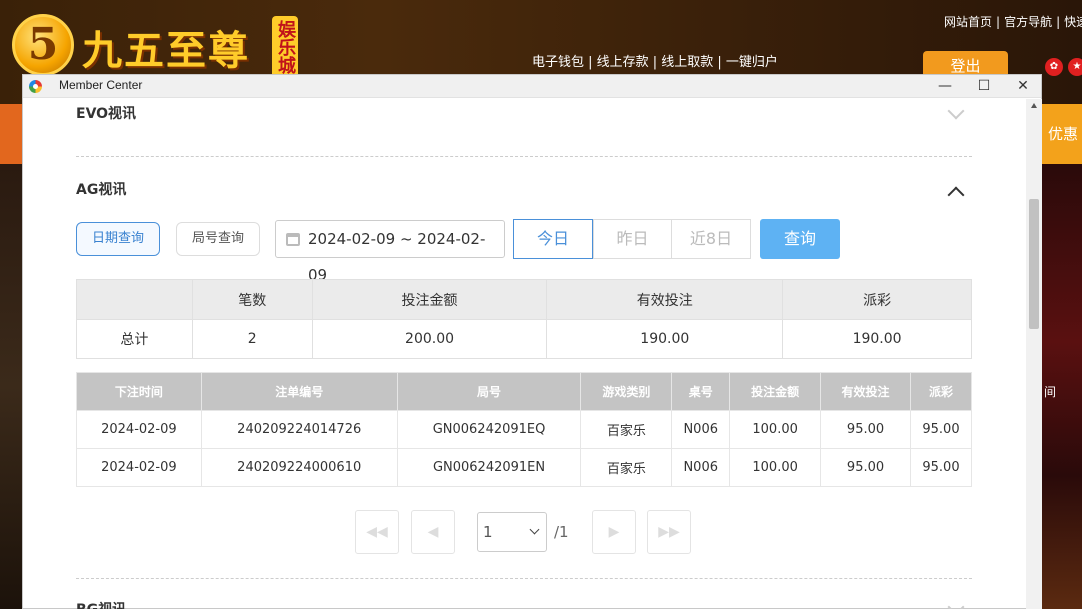 The height and width of the screenshot is (609, 1082). What do you see at coordinates (941, 391) in the screenshot?
I see `detail-header: 派彩` at bounding box center [941, 391].